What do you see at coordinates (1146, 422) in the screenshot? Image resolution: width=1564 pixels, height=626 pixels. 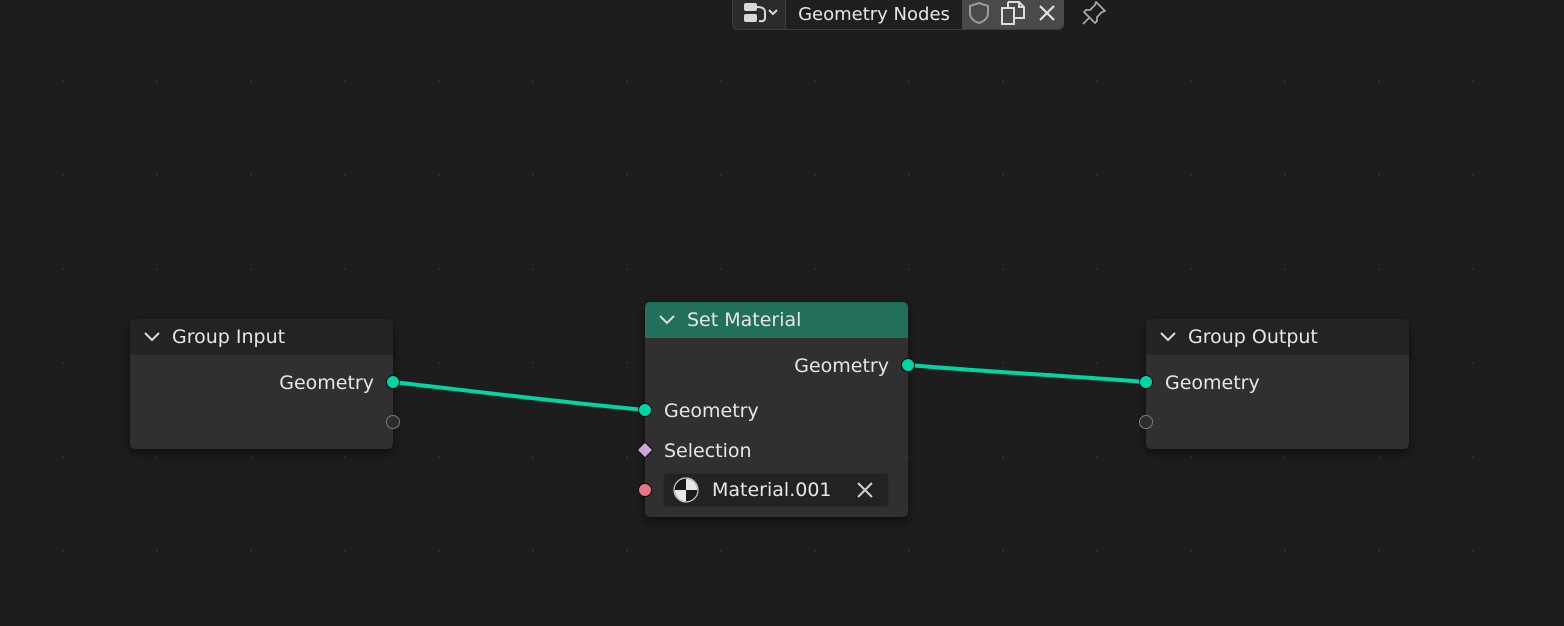 I see `empty-input-socket` at bounding box center [1146, 422].